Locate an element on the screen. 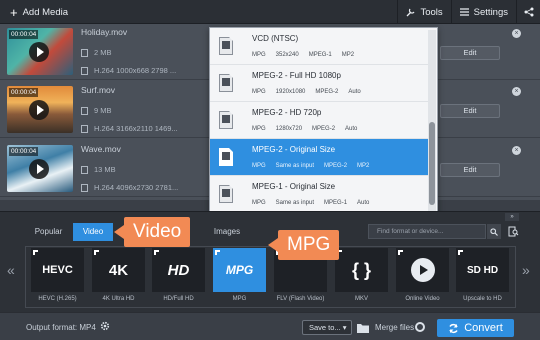  collapse-icon: » is located at coordinates (512, 217).